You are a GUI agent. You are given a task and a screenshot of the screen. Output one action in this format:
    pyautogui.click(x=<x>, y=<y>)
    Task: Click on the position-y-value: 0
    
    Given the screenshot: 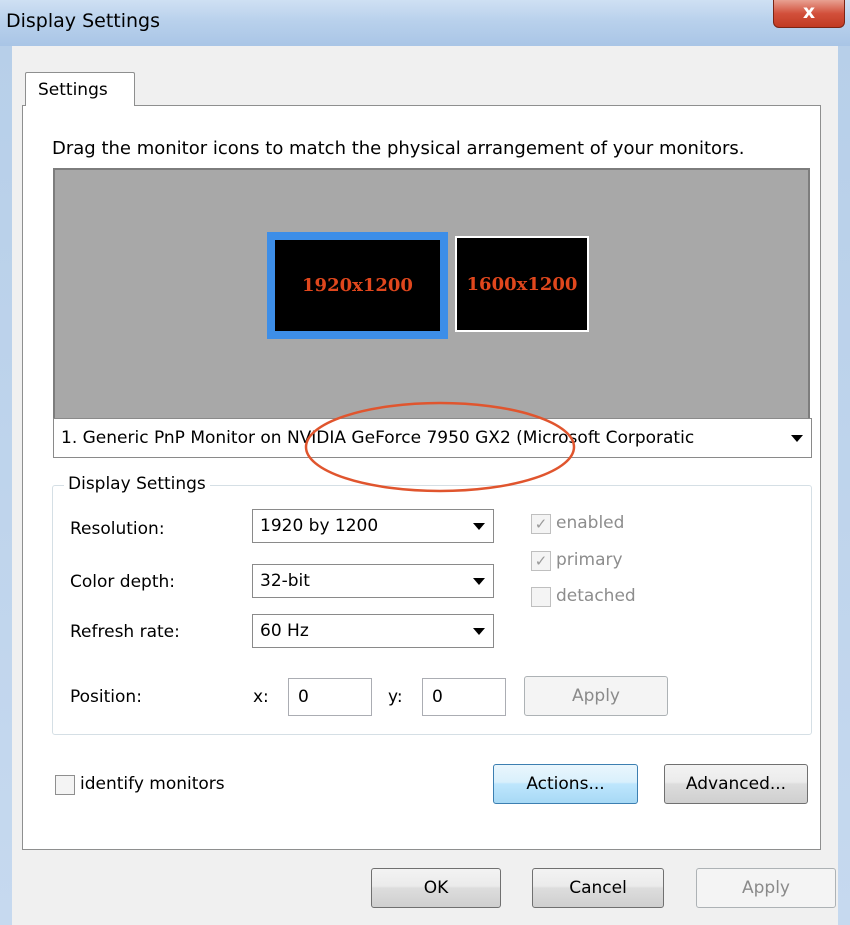 What is the action you would take?
    pyautogui.click(x=437, y=697)
    